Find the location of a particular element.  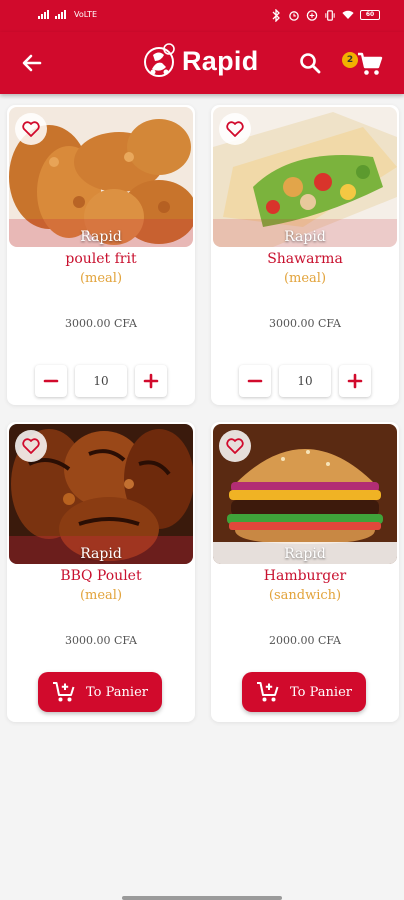

home-indicator is located at coordinates (202, 898).